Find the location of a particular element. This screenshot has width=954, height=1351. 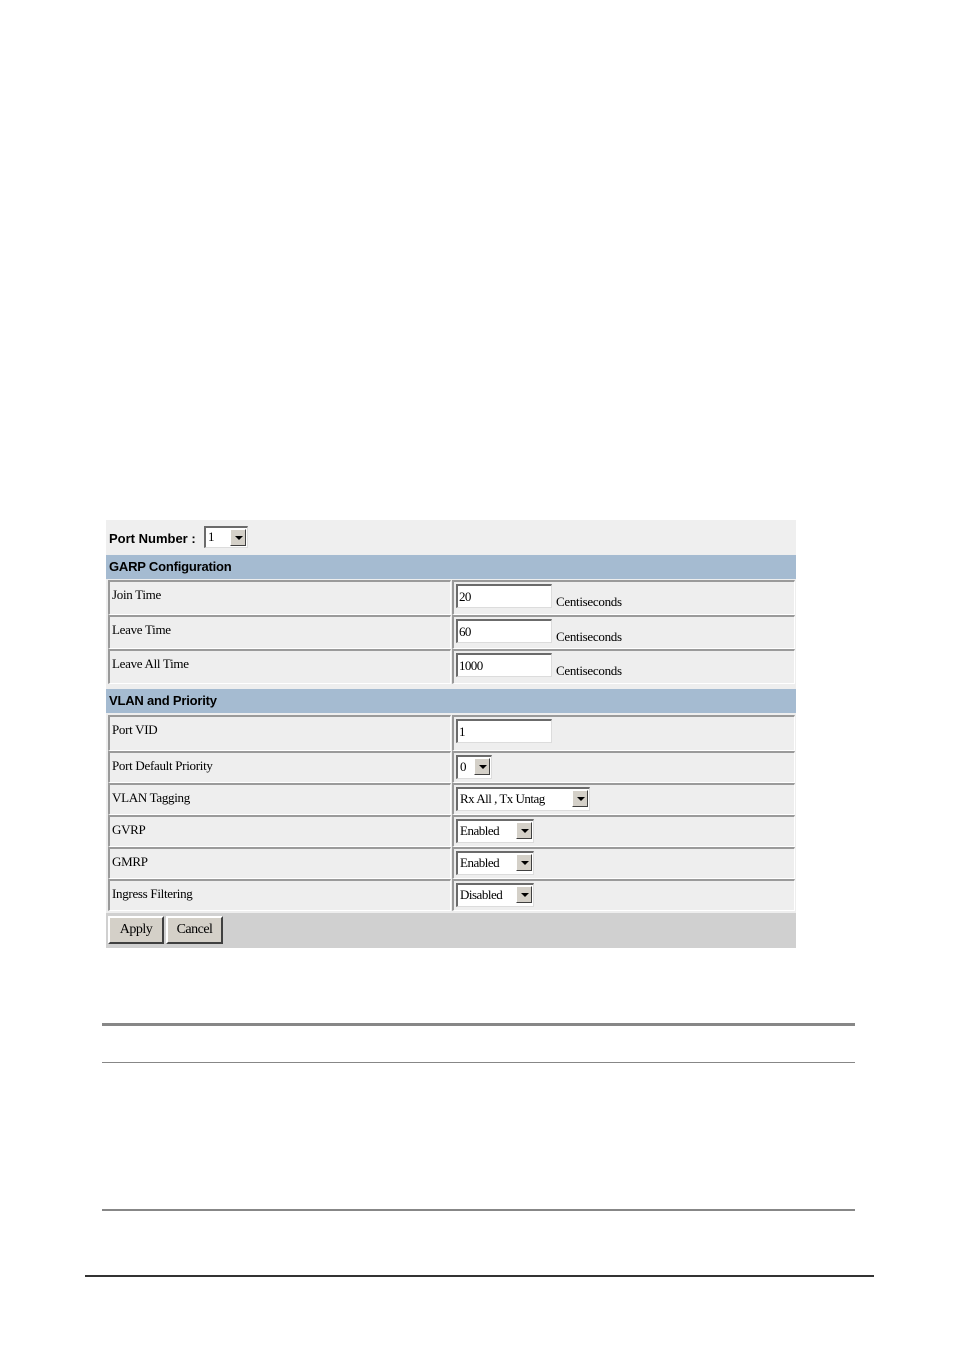

vlan-tagging-select: Rx All , Tx Untag is located at coordinates (523, 799).